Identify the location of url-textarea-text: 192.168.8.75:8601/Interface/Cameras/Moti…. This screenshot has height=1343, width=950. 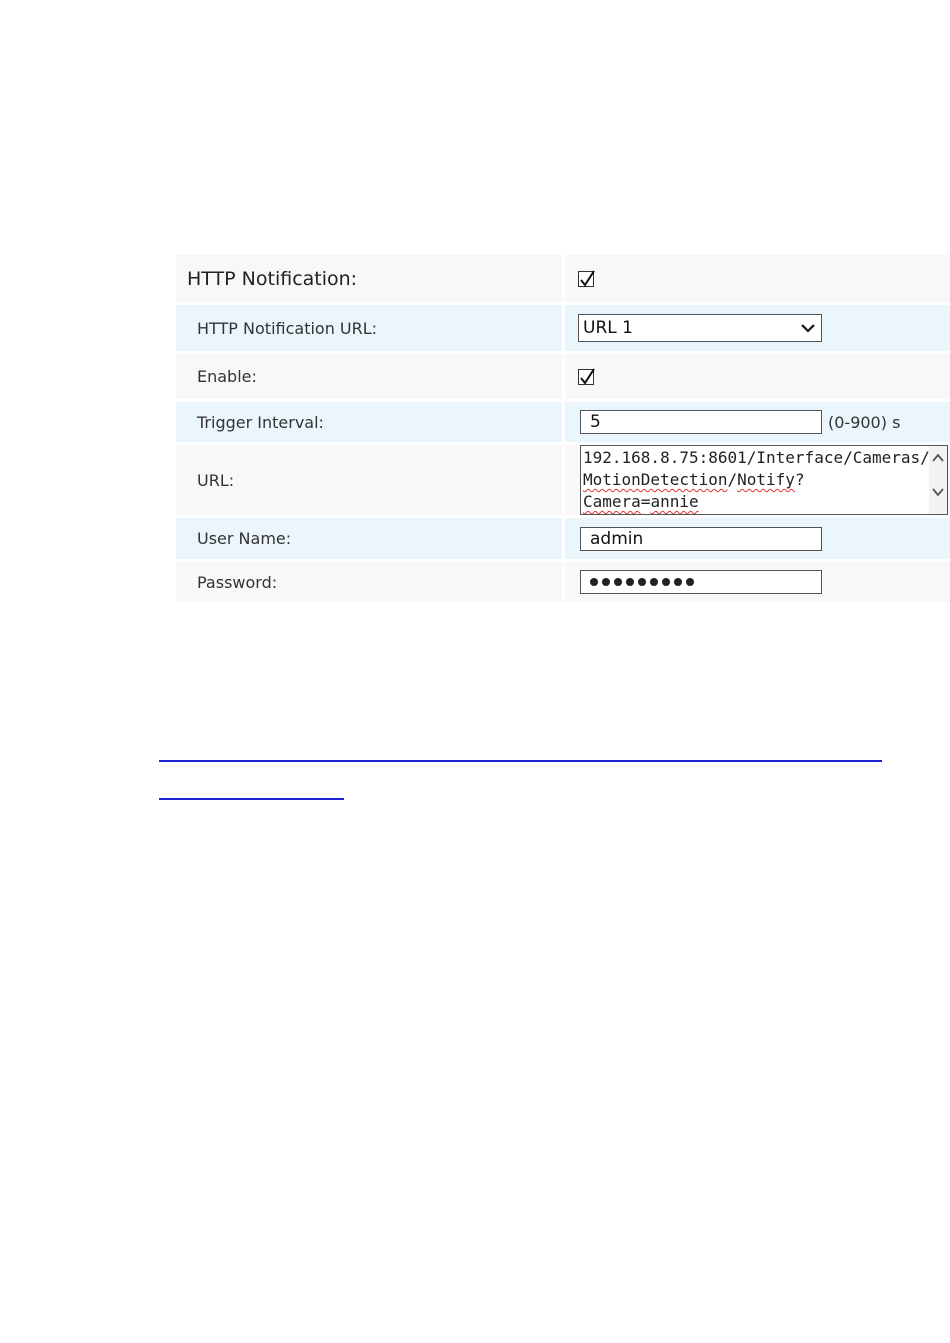
(757, 479).